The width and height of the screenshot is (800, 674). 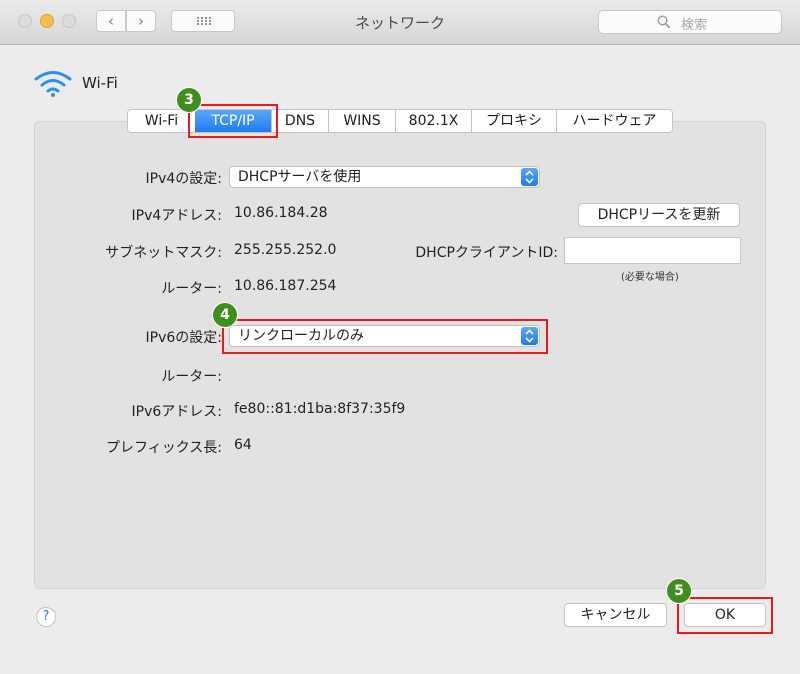 What do you see at coordinates (384, 177) in the screenshot?
I see `ipv4-config-select: DHCPサーバを使用` at bounding box center [384, 177].